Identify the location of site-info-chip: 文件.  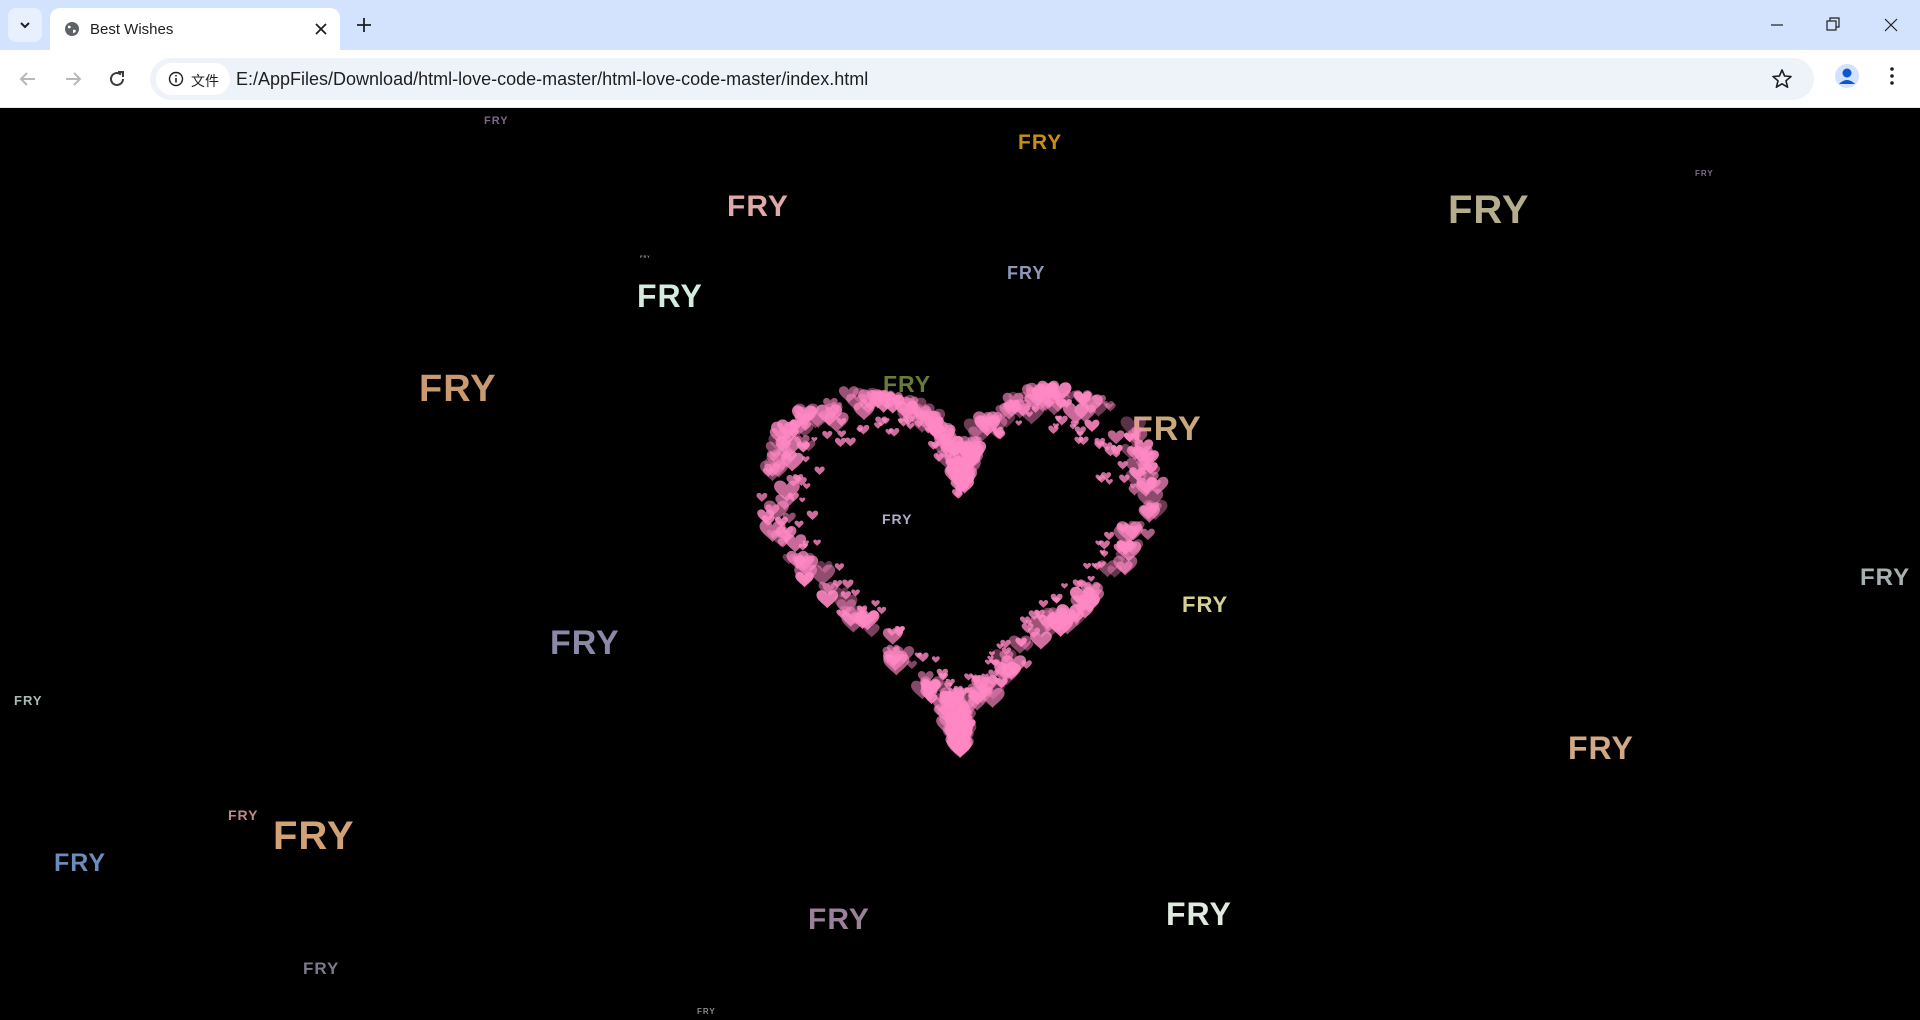
(193, 79).